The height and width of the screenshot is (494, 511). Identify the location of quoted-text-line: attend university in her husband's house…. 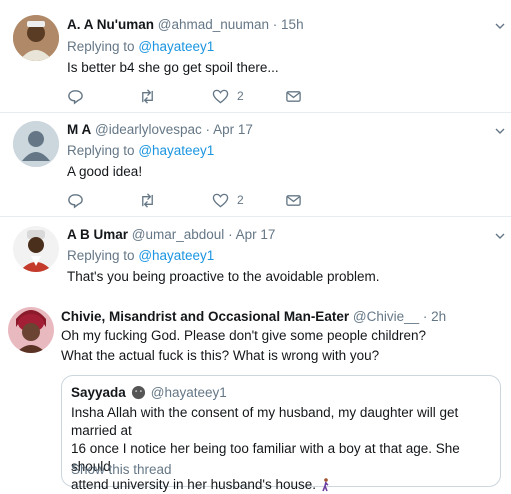
(193, 484).